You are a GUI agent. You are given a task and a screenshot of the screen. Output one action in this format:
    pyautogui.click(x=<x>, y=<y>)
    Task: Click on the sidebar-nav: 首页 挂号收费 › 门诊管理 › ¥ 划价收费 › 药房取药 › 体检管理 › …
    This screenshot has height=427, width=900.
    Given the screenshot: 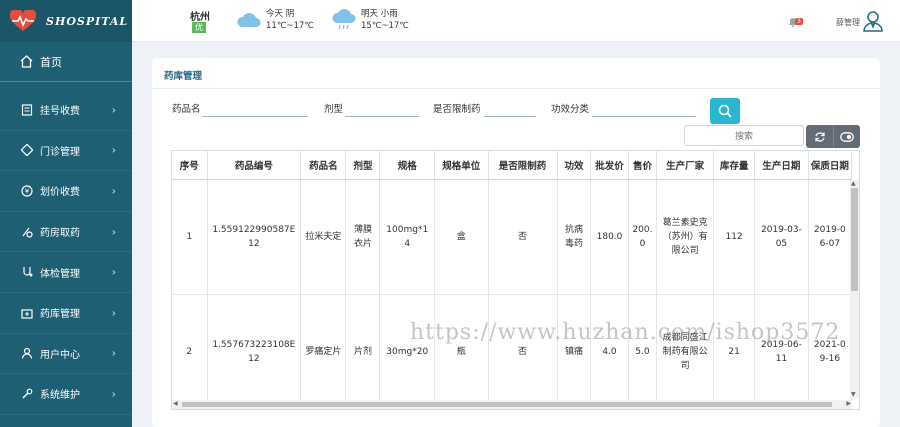 What is the action you would take?
    pyautogui.click(x=66, y=228)
    